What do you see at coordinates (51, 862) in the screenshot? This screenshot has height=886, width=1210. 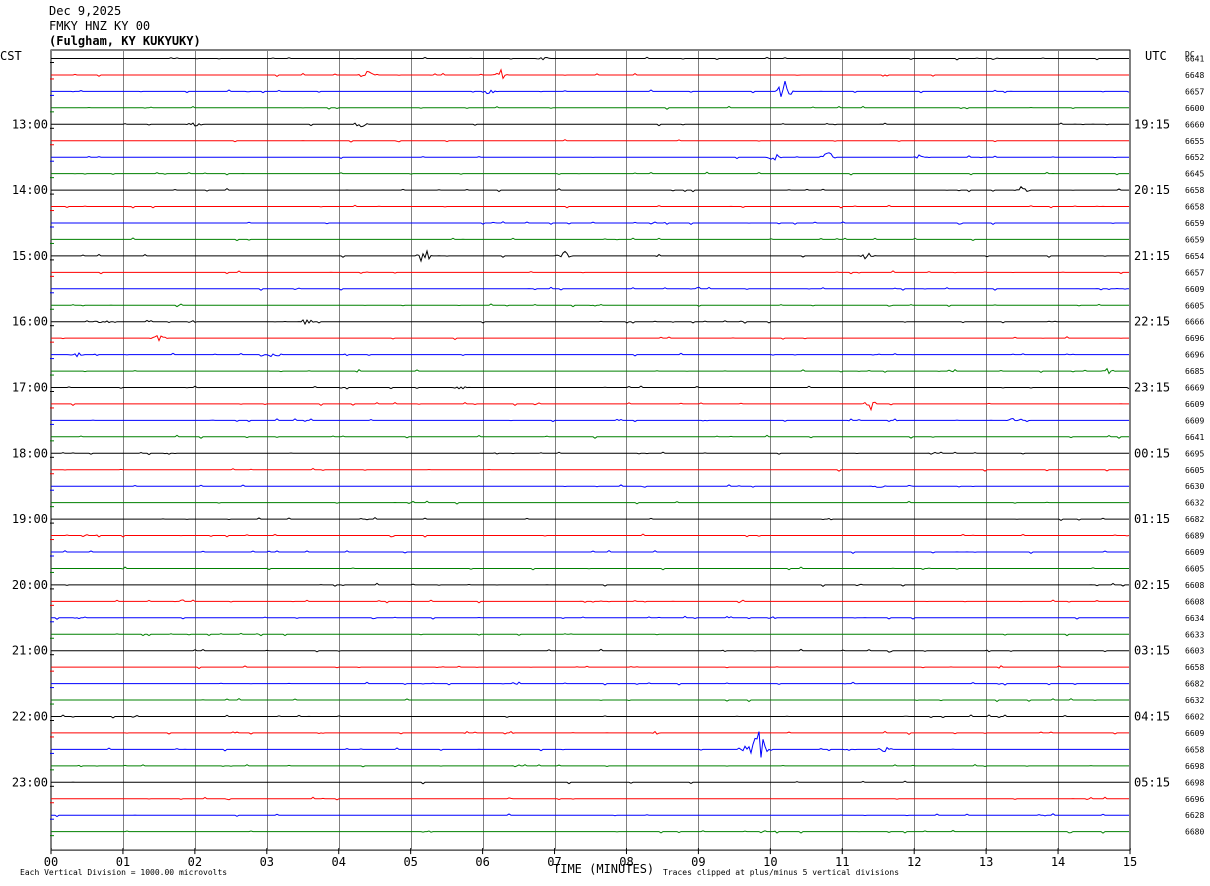 I see `x-tick-label: 00` at bounding box center [51, 862].